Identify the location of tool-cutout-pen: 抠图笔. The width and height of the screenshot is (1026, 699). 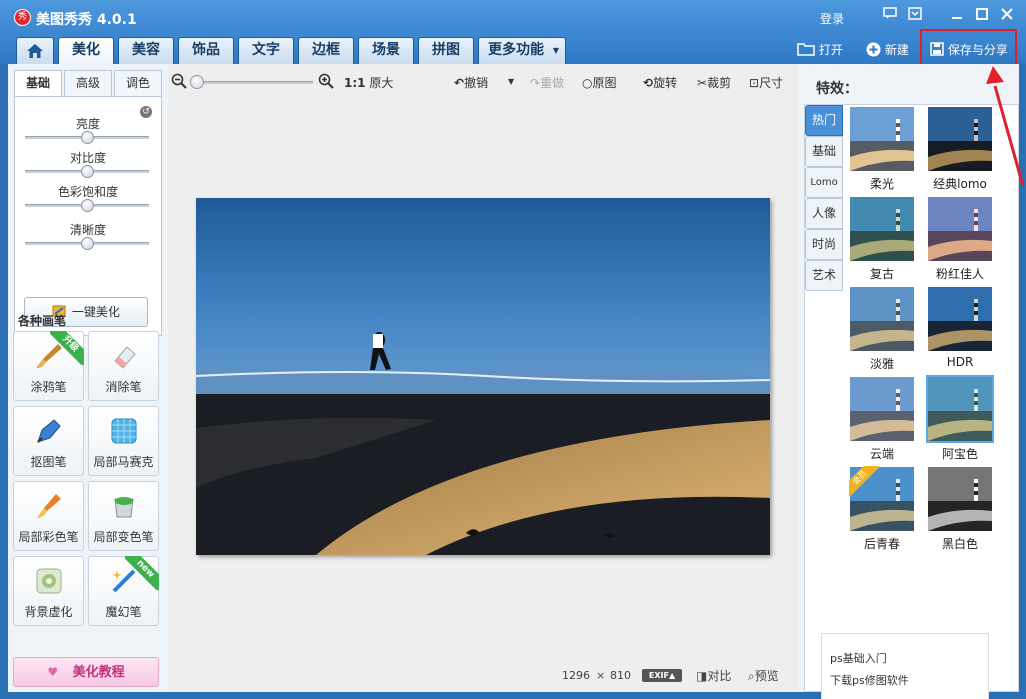
(48, 441).